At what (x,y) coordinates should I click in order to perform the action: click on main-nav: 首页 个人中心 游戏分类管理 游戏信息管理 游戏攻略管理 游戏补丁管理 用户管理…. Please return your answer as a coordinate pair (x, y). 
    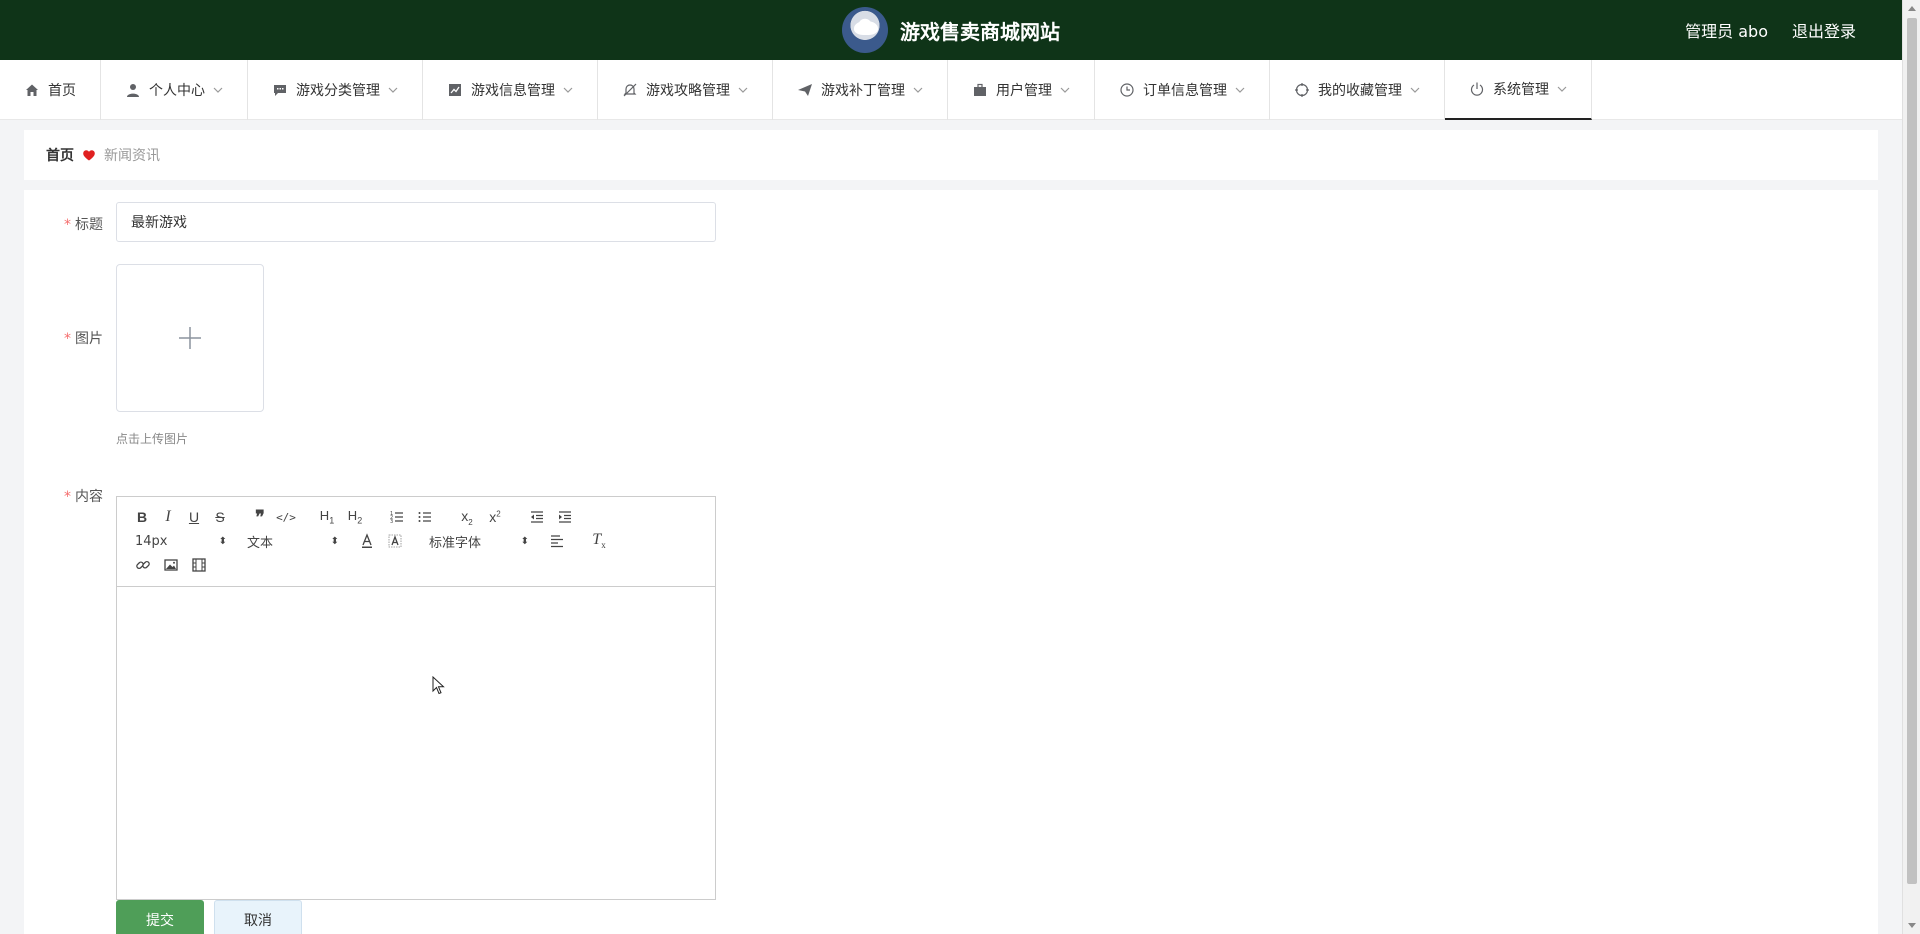
    Looking at the image, I should click on (951, 90).